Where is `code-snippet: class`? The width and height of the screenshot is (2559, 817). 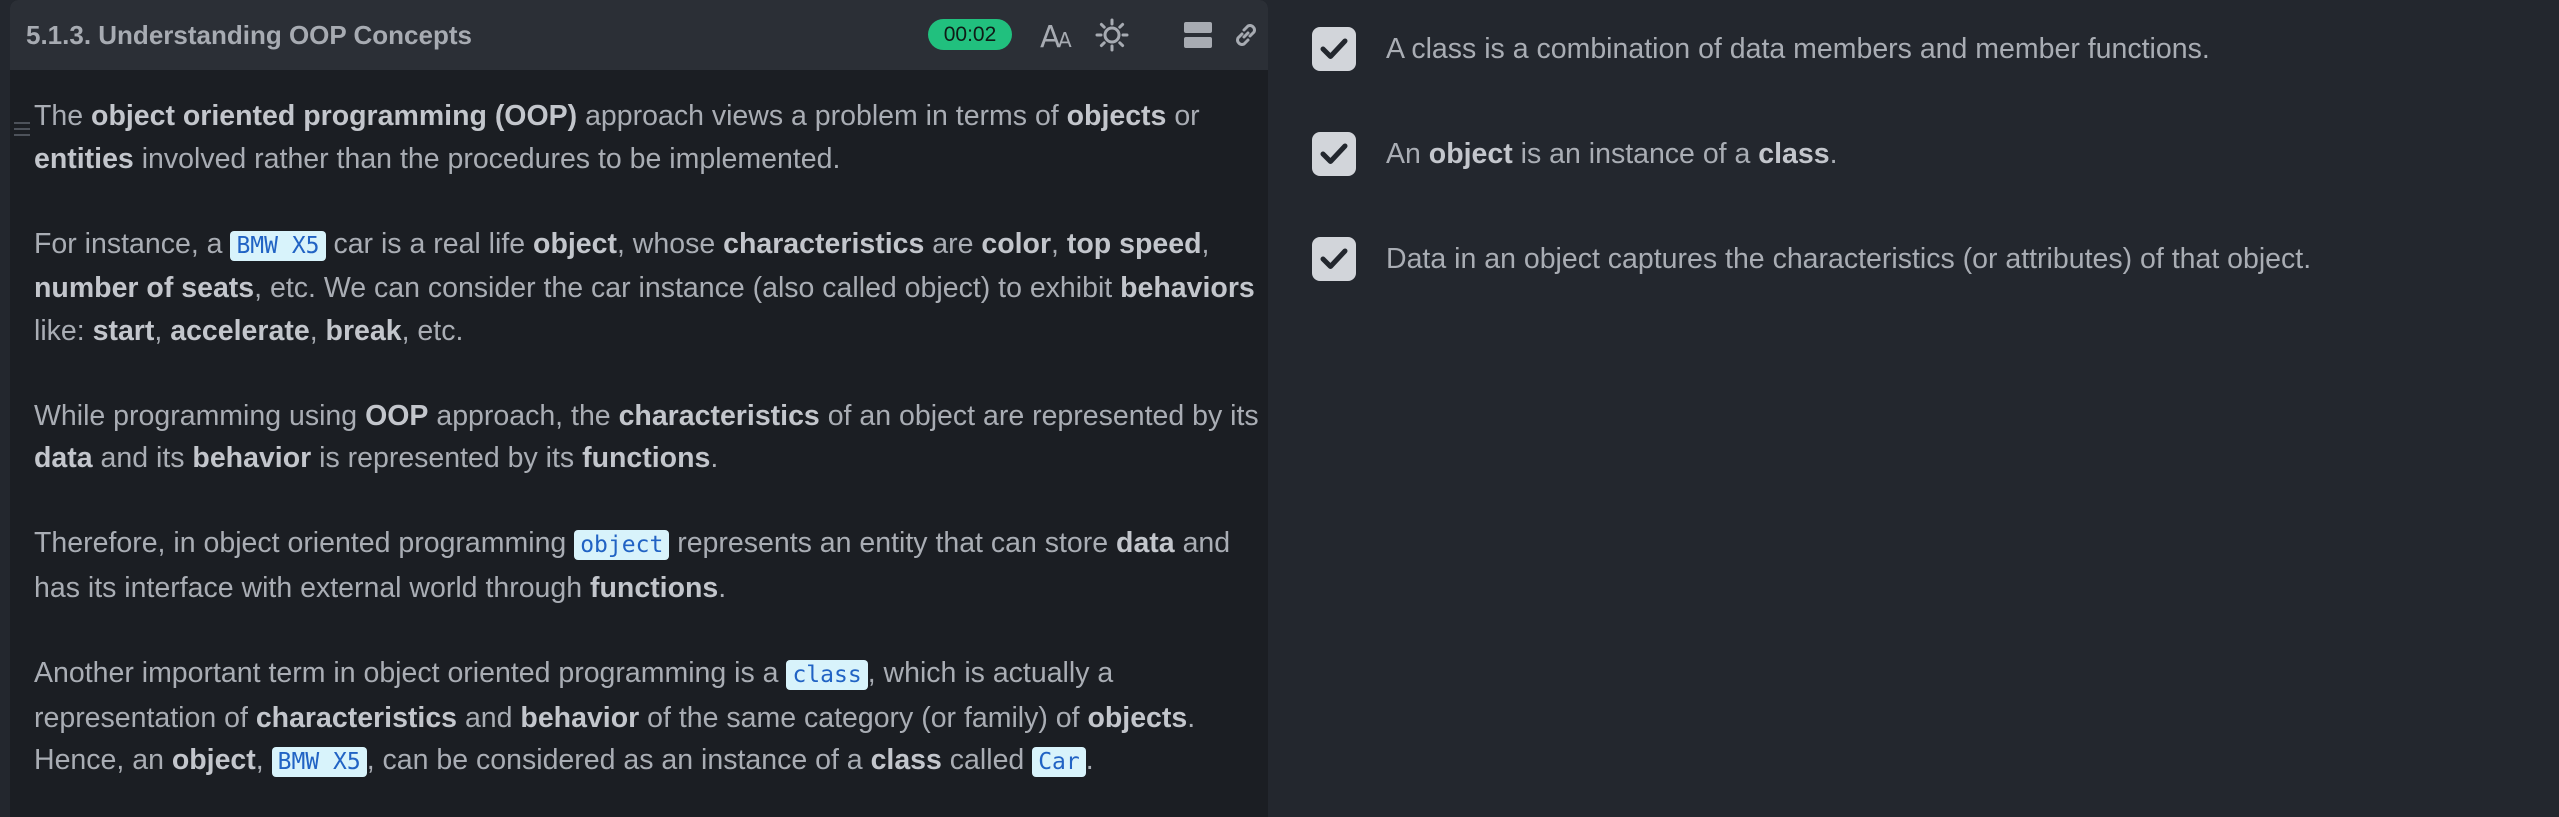 code-snippet: class is located at coordinates (827, 674).